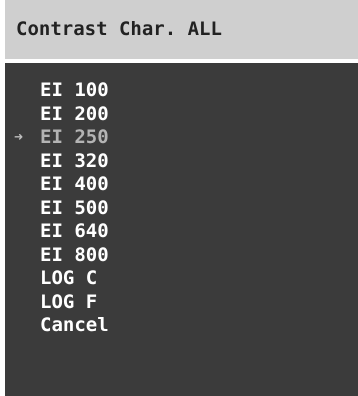  What do you see at coordinates (19, 137) in the screenshot?
I see `right-arrow-icon: ➜` at bounding box center [19, 137].